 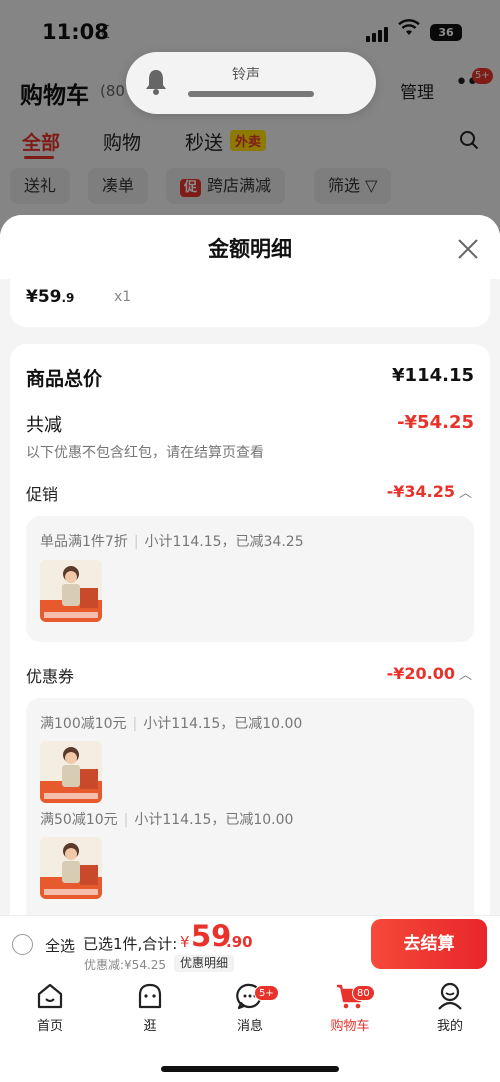 I want to click on total-currency: ¥, so click(x=185, y=942).